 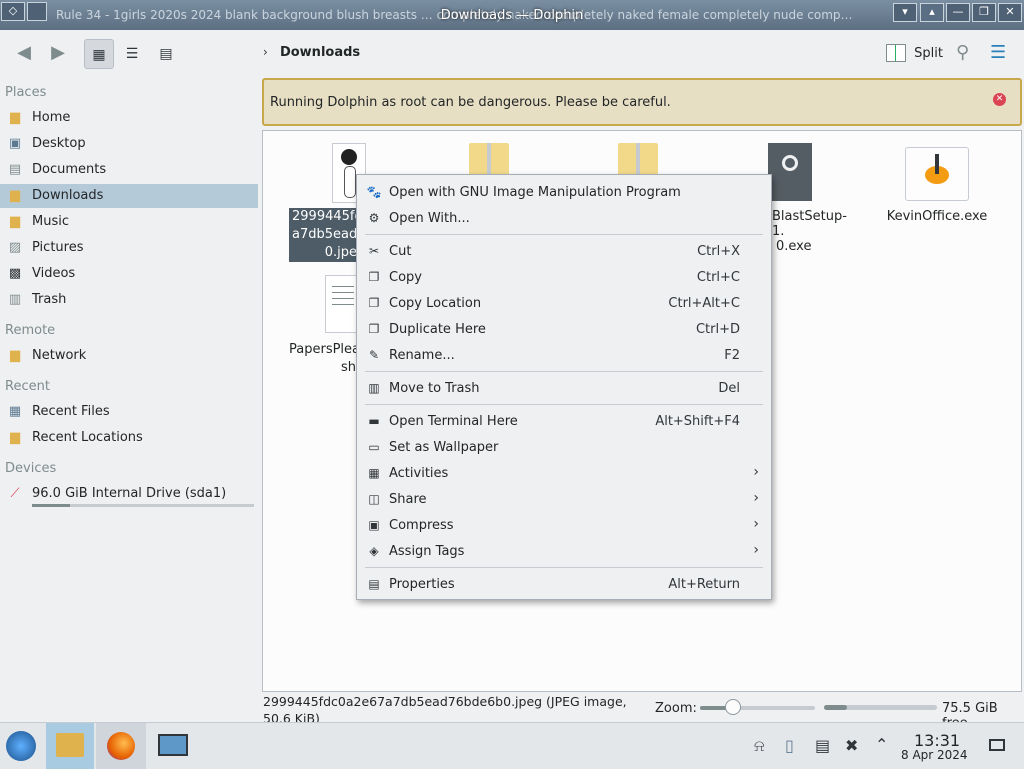 I want to click on arrow-right-icon: ▶, so click(x=58, y=52).